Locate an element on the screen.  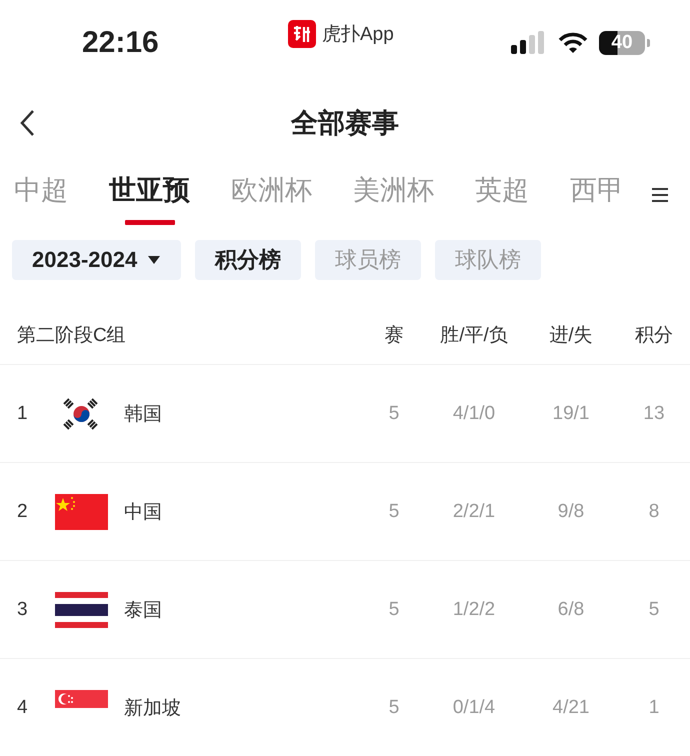
table-cell: 9/8 is located at coordinates (571, 511).